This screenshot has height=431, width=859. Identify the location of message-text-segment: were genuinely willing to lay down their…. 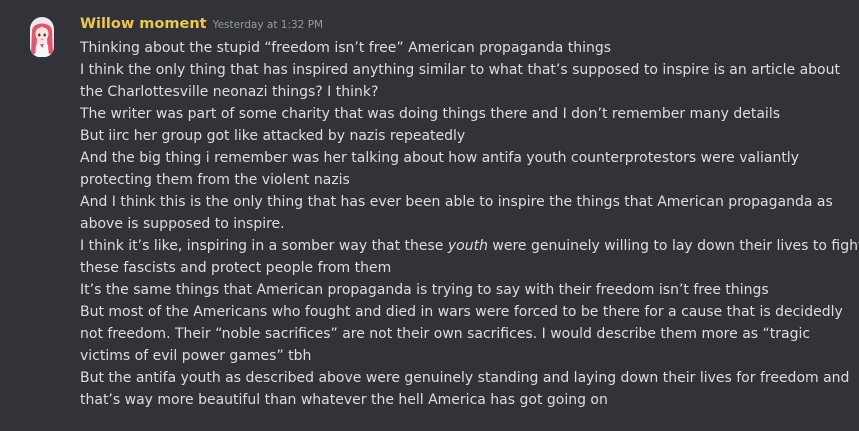
(675, 246).